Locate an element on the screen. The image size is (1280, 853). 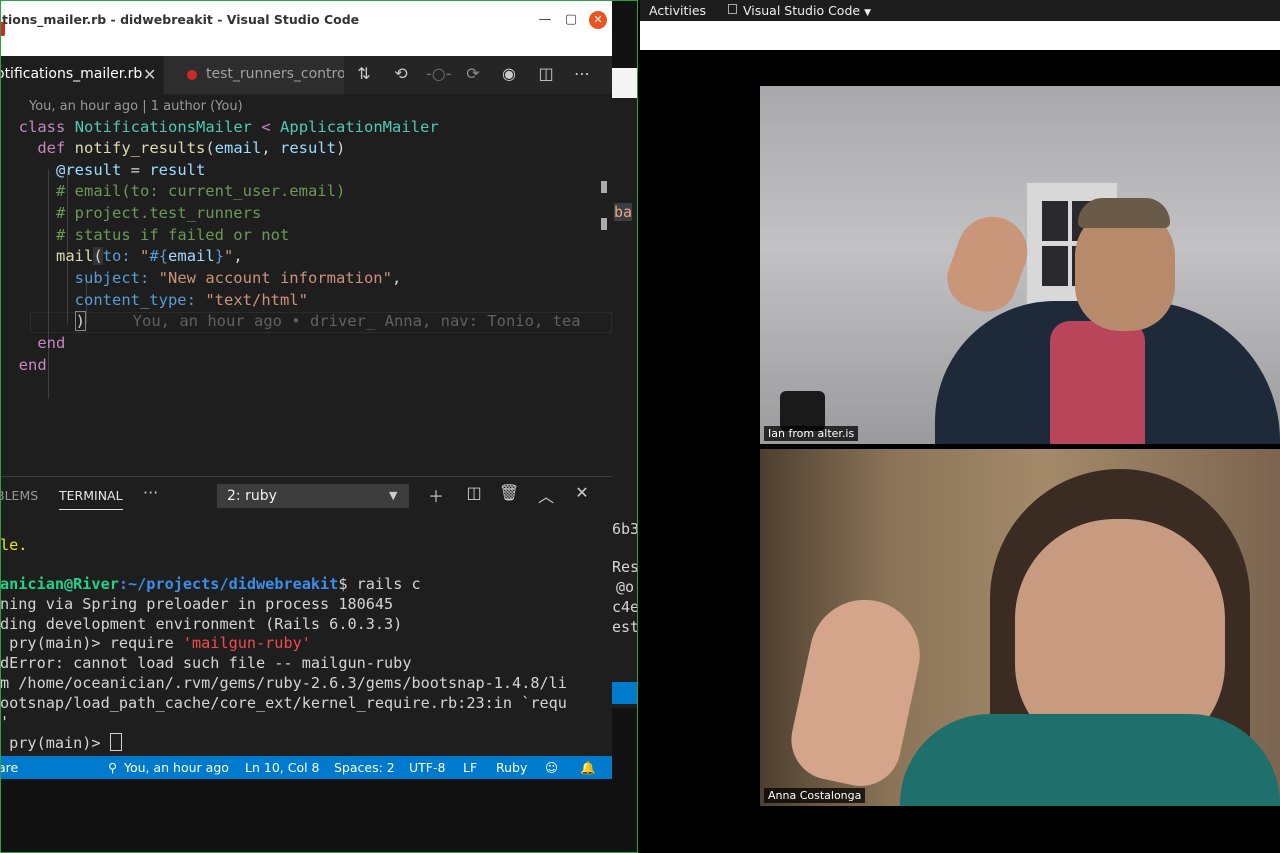
split-editor-icon: ◫ is located at coordinates (546, 73).